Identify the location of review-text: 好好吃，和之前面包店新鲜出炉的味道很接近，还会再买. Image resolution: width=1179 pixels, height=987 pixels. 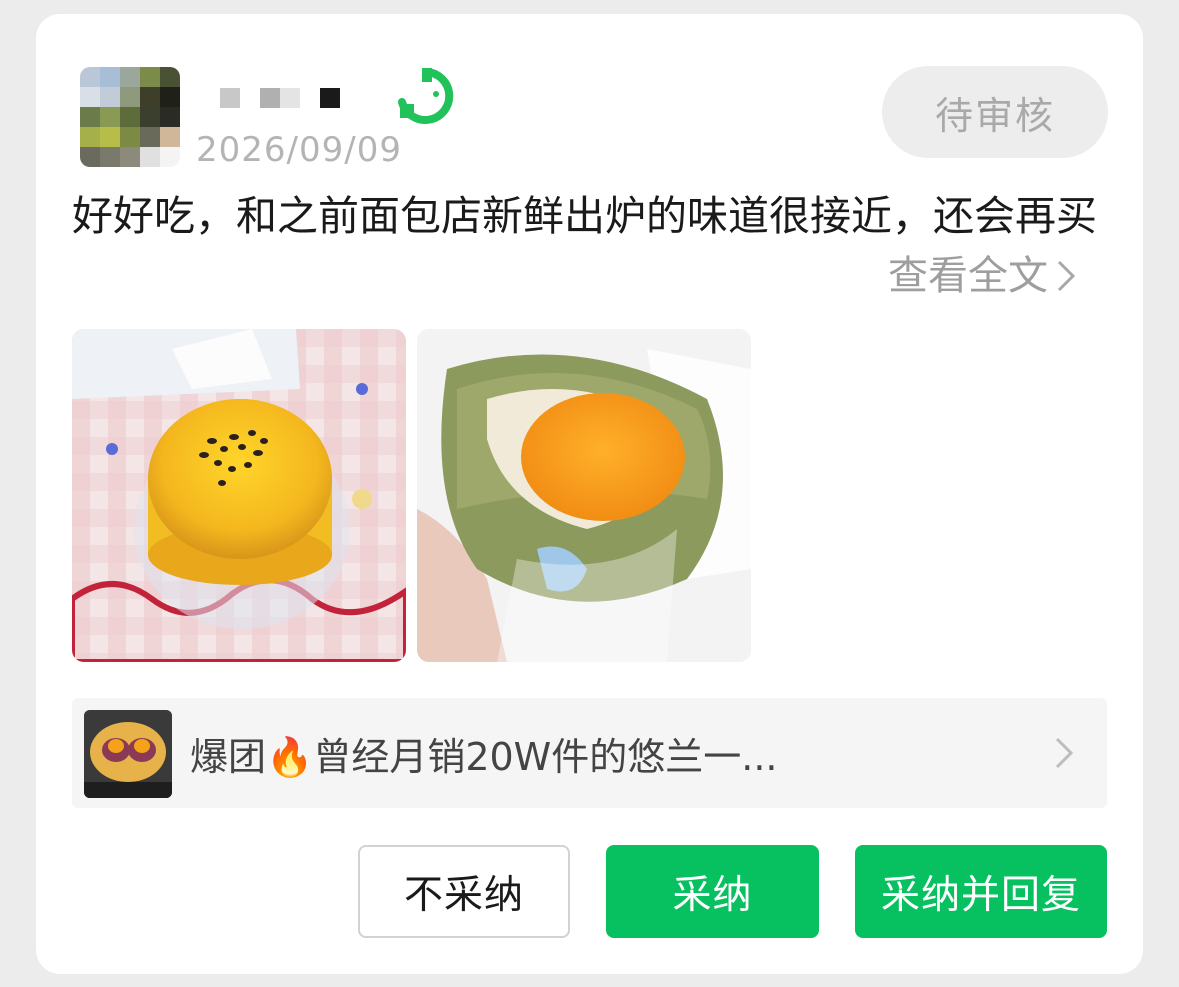
(584, 216).